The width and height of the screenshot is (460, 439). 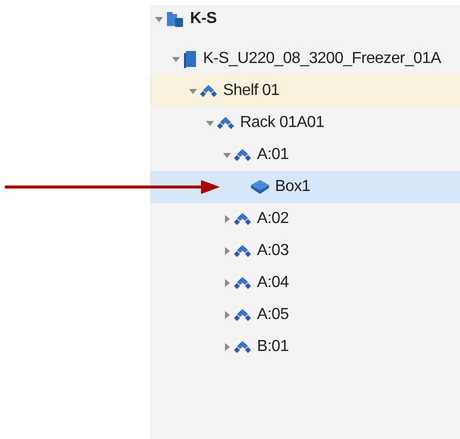 What do you see at coordinates (273, 219) in the screenshot?
I see `node-label: A:02` at bounding box center [273, 219].